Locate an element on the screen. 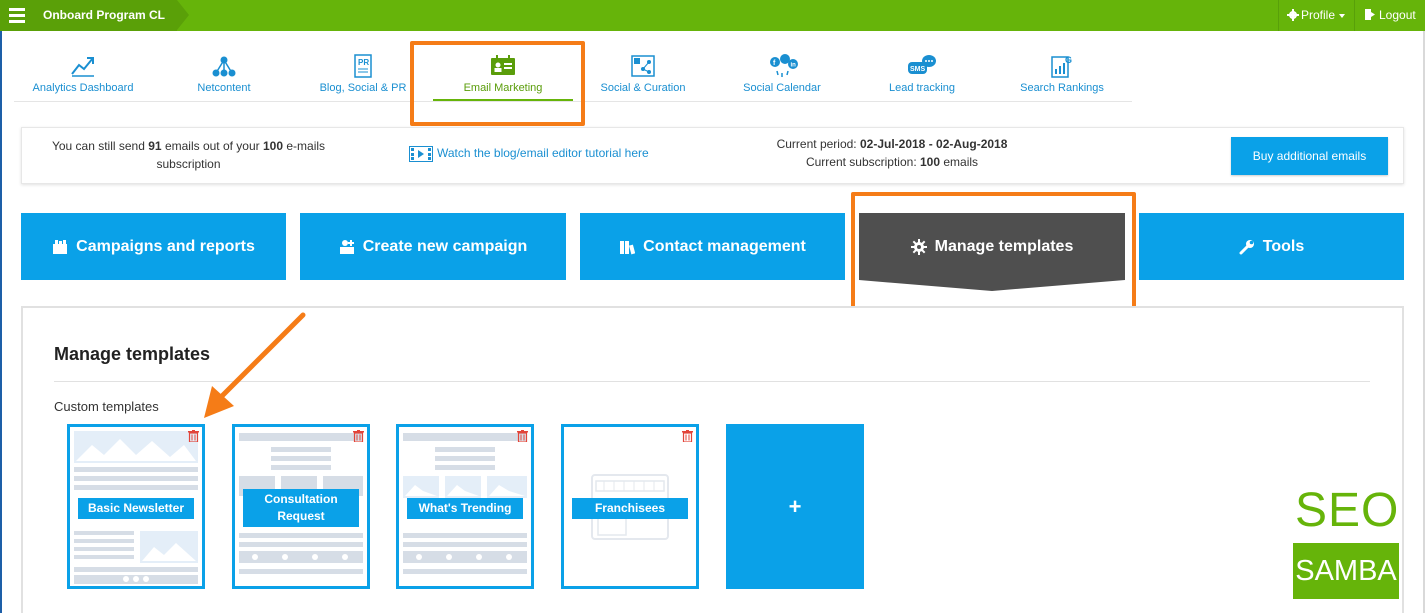  email-card-icon is located at coordinates (503, 65).